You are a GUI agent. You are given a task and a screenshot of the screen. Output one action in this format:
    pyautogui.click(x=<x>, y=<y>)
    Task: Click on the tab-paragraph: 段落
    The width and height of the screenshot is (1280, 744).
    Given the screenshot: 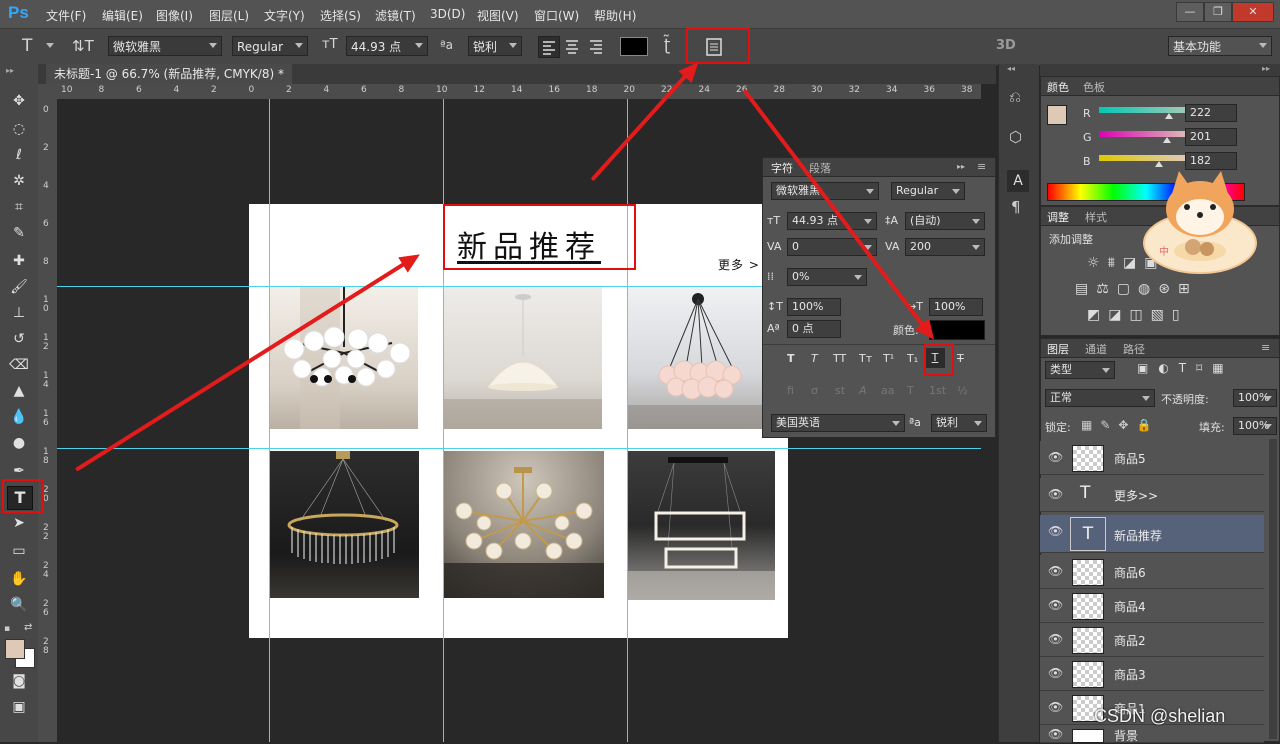 What is the action you would take?
    pyautogui.click(x=820, y=168)
    